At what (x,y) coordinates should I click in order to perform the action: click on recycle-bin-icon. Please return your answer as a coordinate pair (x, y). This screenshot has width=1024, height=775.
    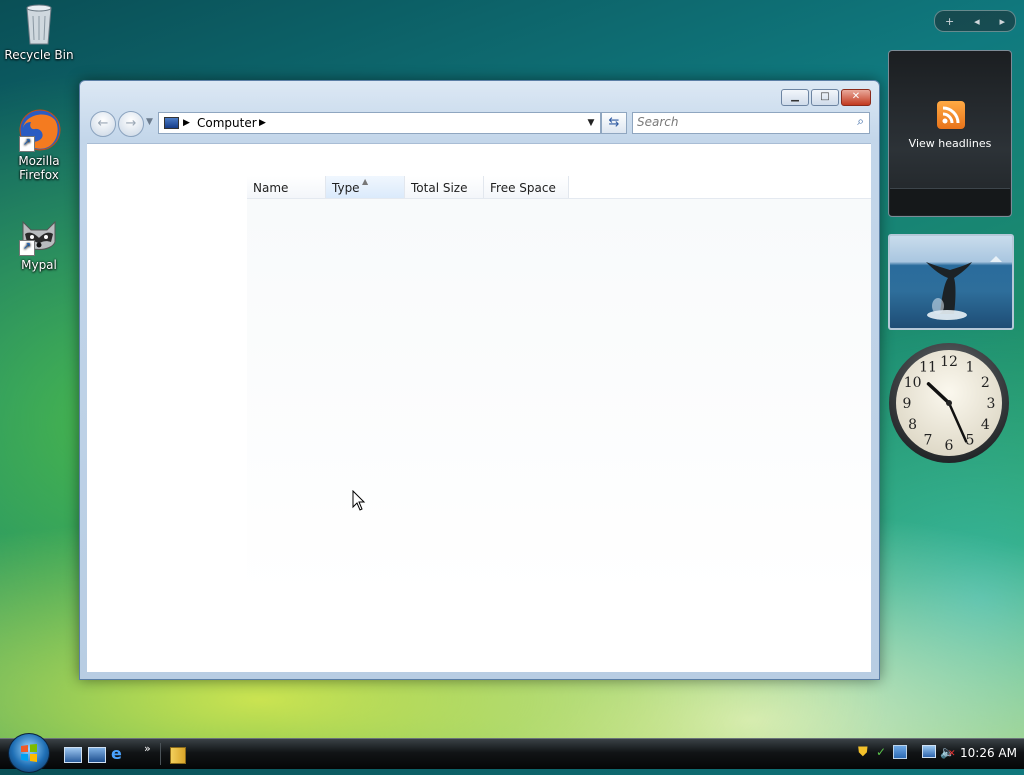
    Looking at the image, I should click on (39, 24).